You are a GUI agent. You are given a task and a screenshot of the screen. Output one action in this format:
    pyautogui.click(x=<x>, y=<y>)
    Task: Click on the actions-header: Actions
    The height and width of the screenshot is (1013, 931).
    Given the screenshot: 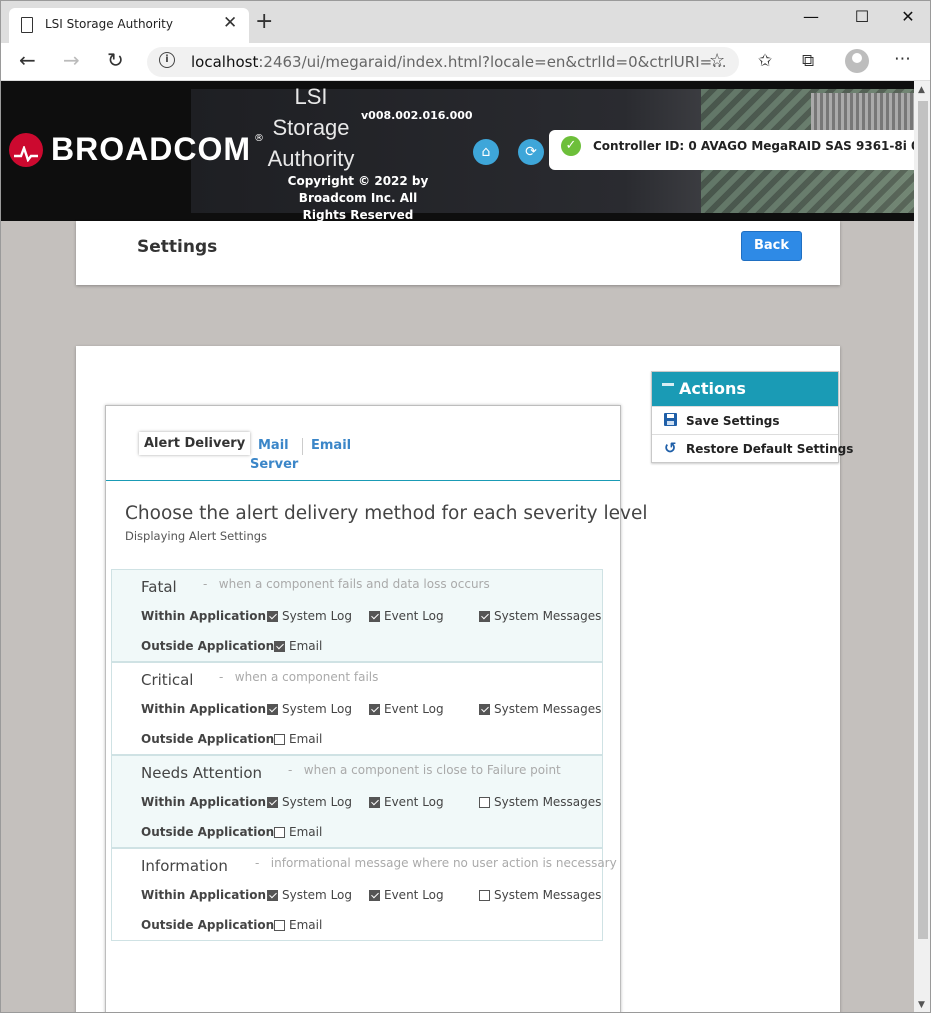 What is the action you would take?
    pyautogui.click(x=745, y=389)
    